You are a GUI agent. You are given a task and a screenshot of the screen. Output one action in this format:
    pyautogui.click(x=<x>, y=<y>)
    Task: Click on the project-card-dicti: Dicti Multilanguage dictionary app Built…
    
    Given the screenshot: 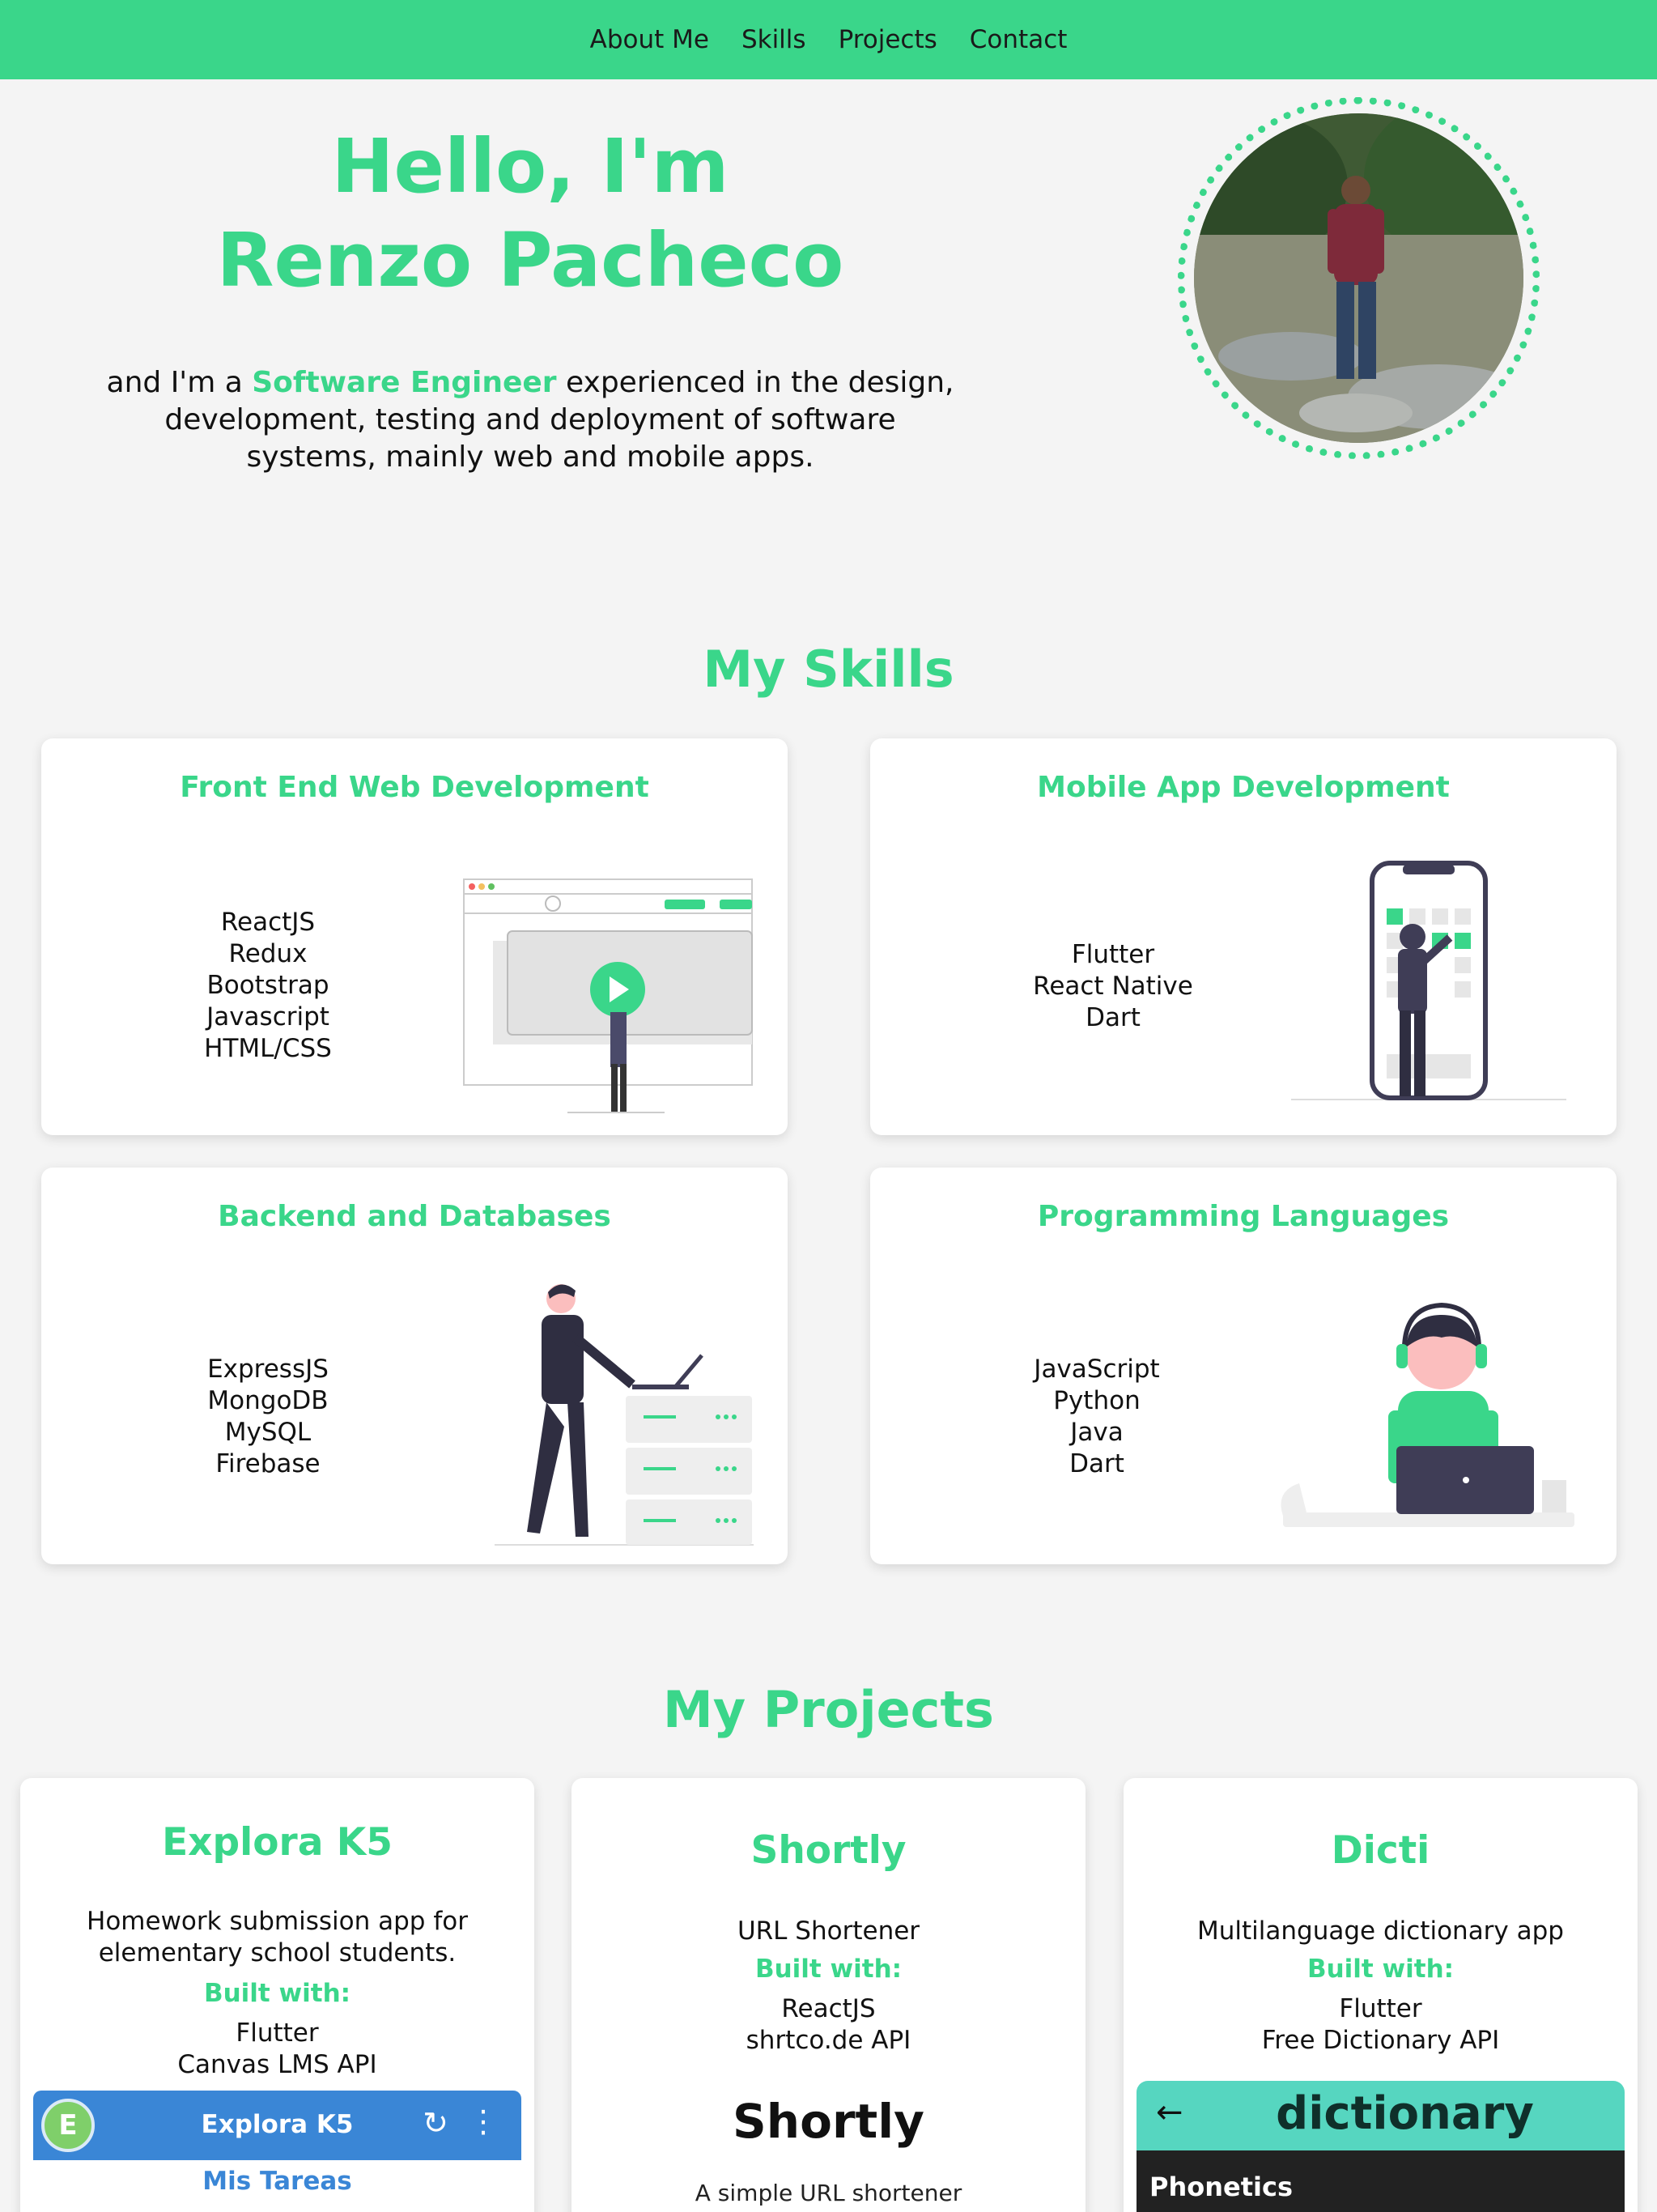 What is the action you would take?
    pyautogui.click(x=1381, y=1995)
    